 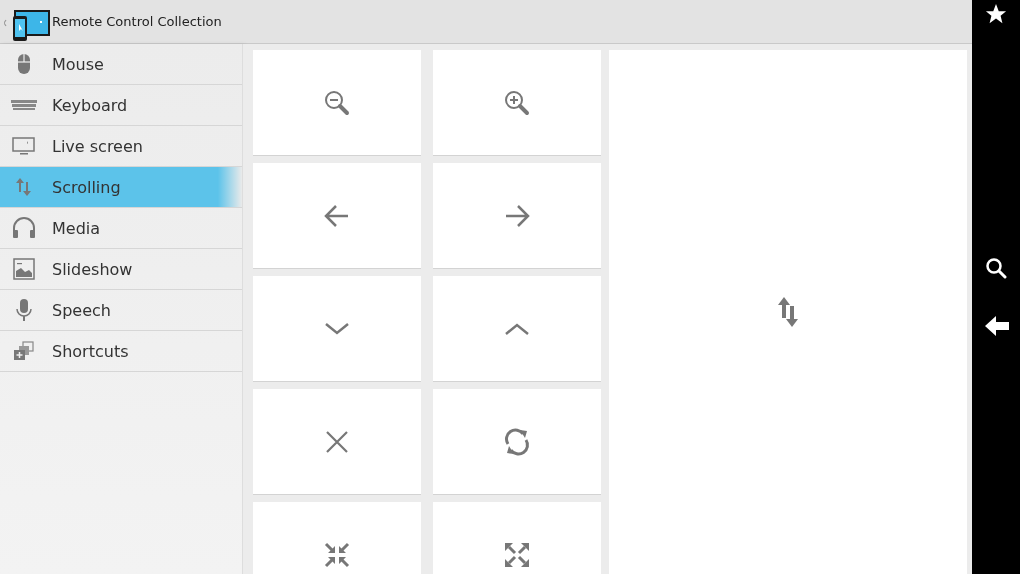 I want to click on refresh-icon, so click(x=517, y=441).